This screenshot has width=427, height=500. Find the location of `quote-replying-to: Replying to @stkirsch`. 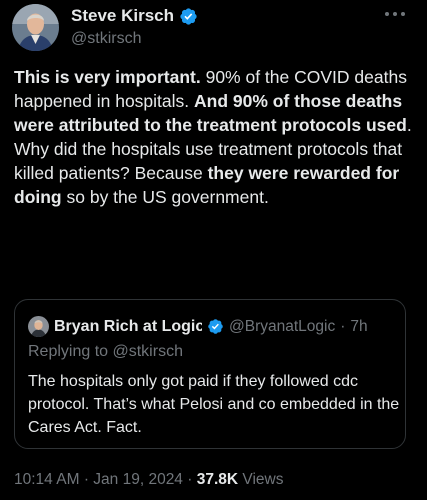

quote-replying-to: Replying to @stkirsch is located at coordinates (105, 351).